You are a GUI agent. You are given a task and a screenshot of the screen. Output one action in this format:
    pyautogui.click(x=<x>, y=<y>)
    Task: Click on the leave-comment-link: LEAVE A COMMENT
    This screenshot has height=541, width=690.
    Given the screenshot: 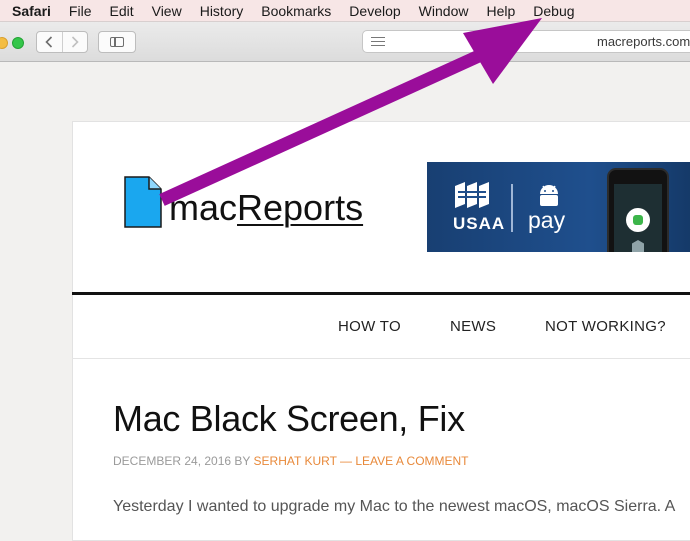 What is the action you would take?
    pyautogui.click(x=411, y=461)
    